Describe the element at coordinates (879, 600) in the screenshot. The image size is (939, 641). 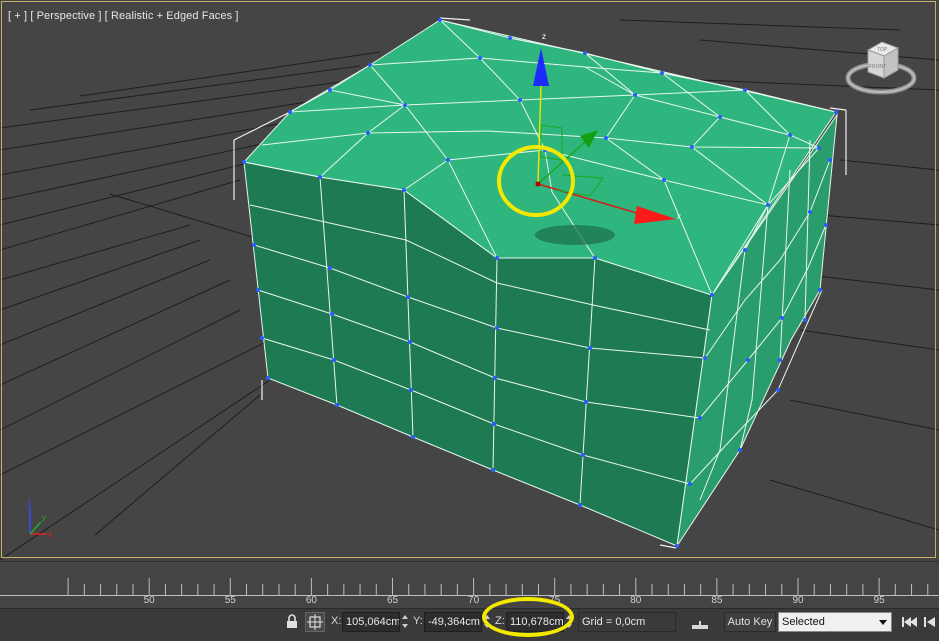
I see `ruler-label: 95` at that location.